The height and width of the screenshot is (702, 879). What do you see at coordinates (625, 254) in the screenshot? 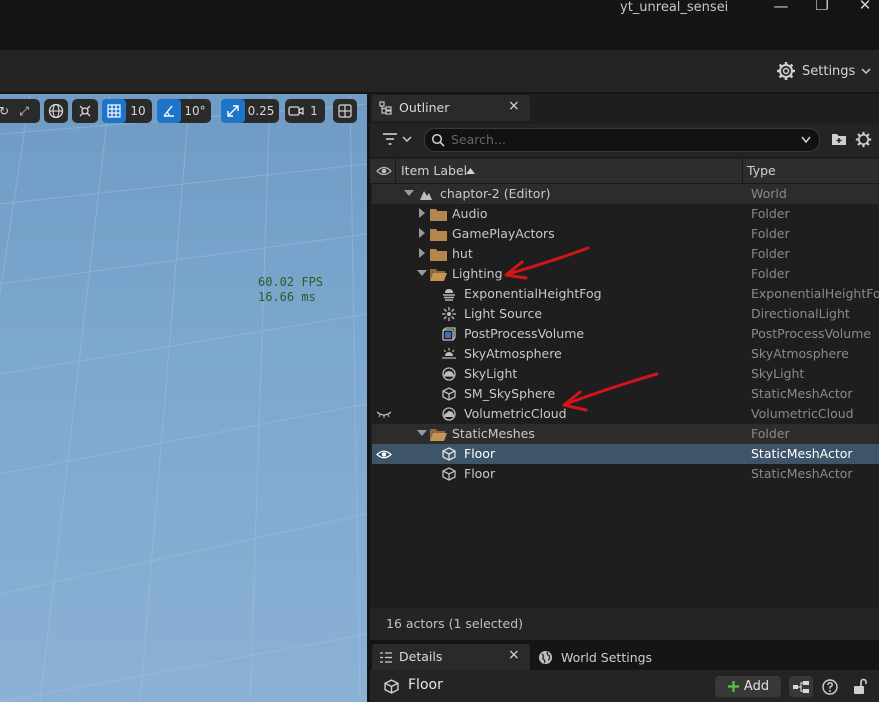
I see `outliner-row-folder-hut: hut Folder` at bounding box center [625, 254].